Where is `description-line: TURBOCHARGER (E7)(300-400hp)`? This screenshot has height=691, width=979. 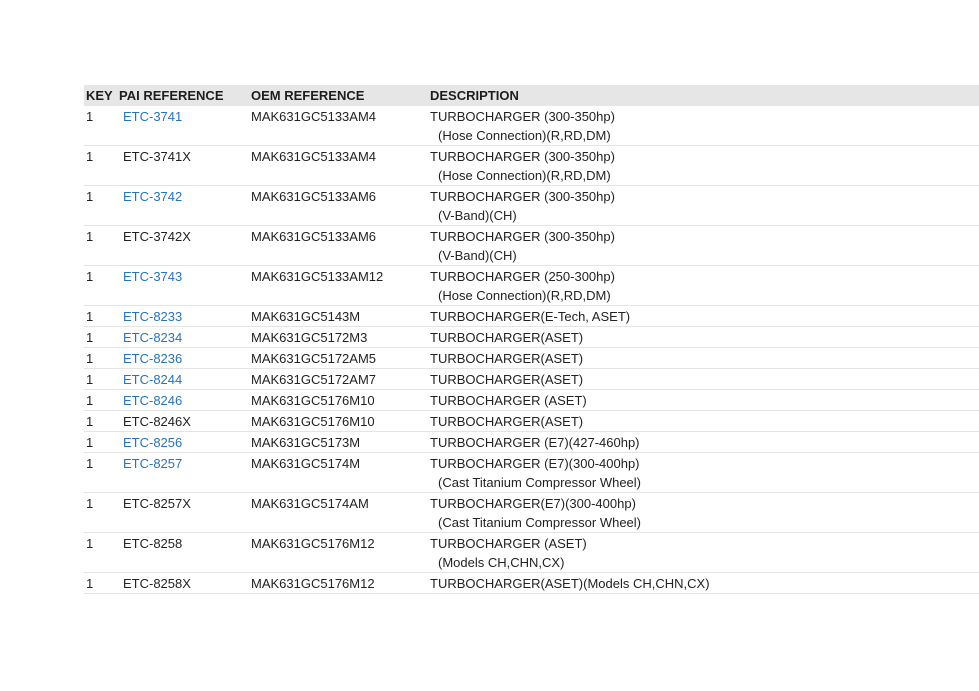 description-line: TURBOCHARGER (E7)(300-400hp) is located at coordinates (535, 463).